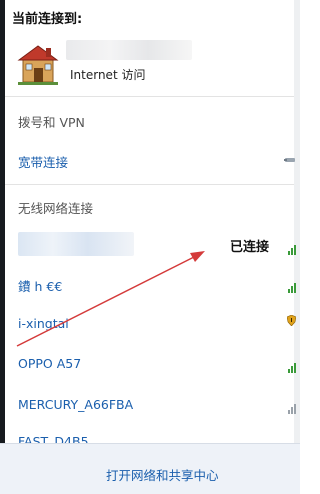  I want to click on connected-status: 已连接, so click(250, 247).